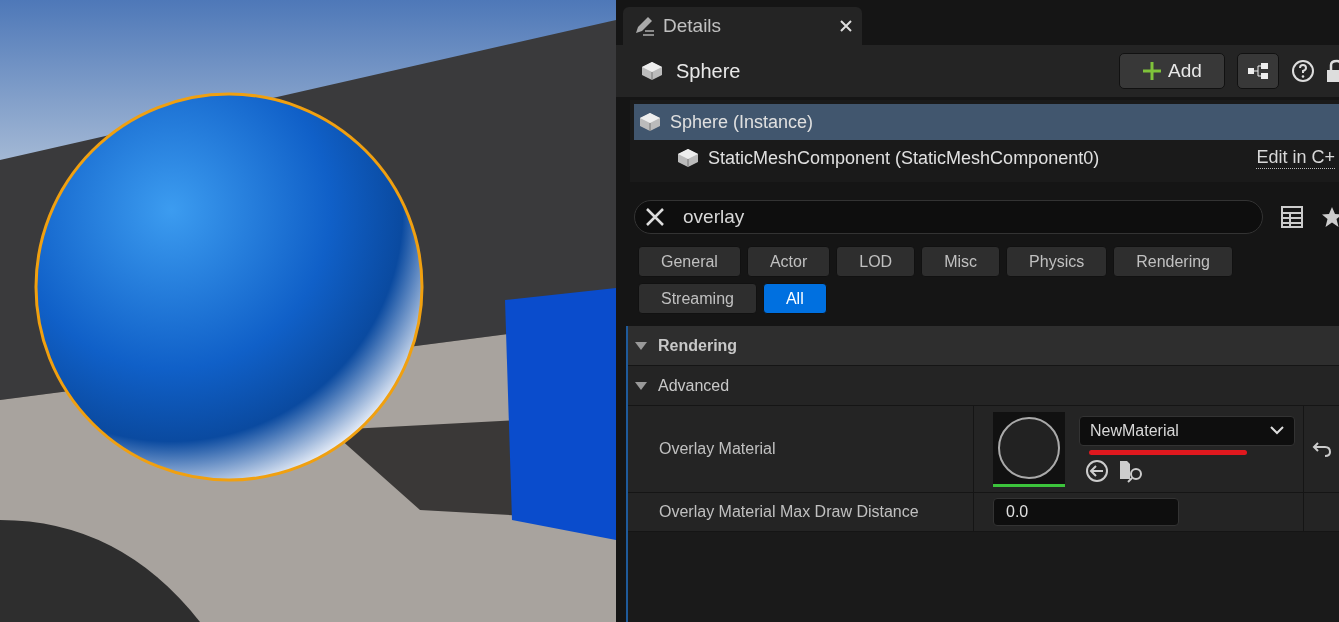 This screenshot has width=1339, height=622. I want to click on help-icon, so click(1303, 71).